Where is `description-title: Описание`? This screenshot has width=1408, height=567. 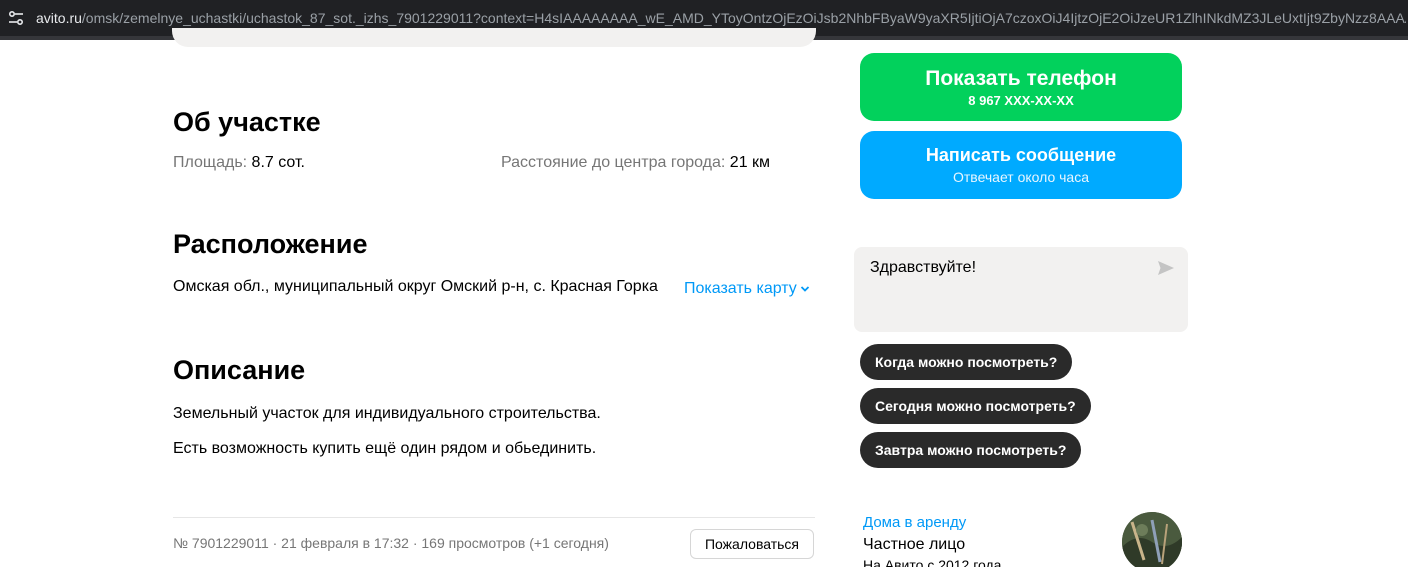 description-title: Описание is located at coordinates (239, 370).